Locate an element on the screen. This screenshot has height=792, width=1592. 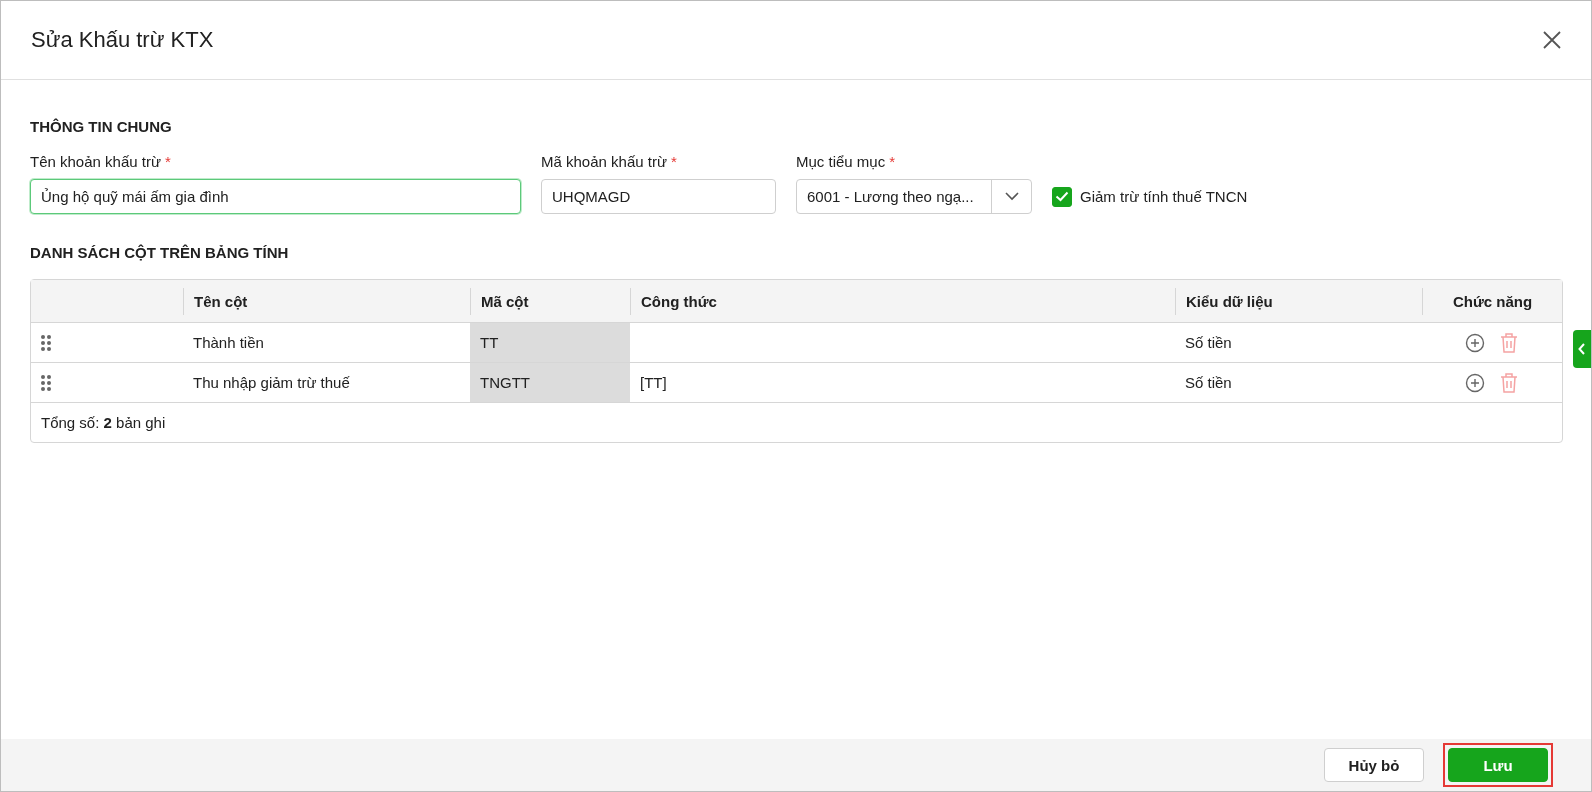
section-heading: DANH SÁCH CỘT TRÊN BẢNG TÍNH is located at coordinates (160, 252).